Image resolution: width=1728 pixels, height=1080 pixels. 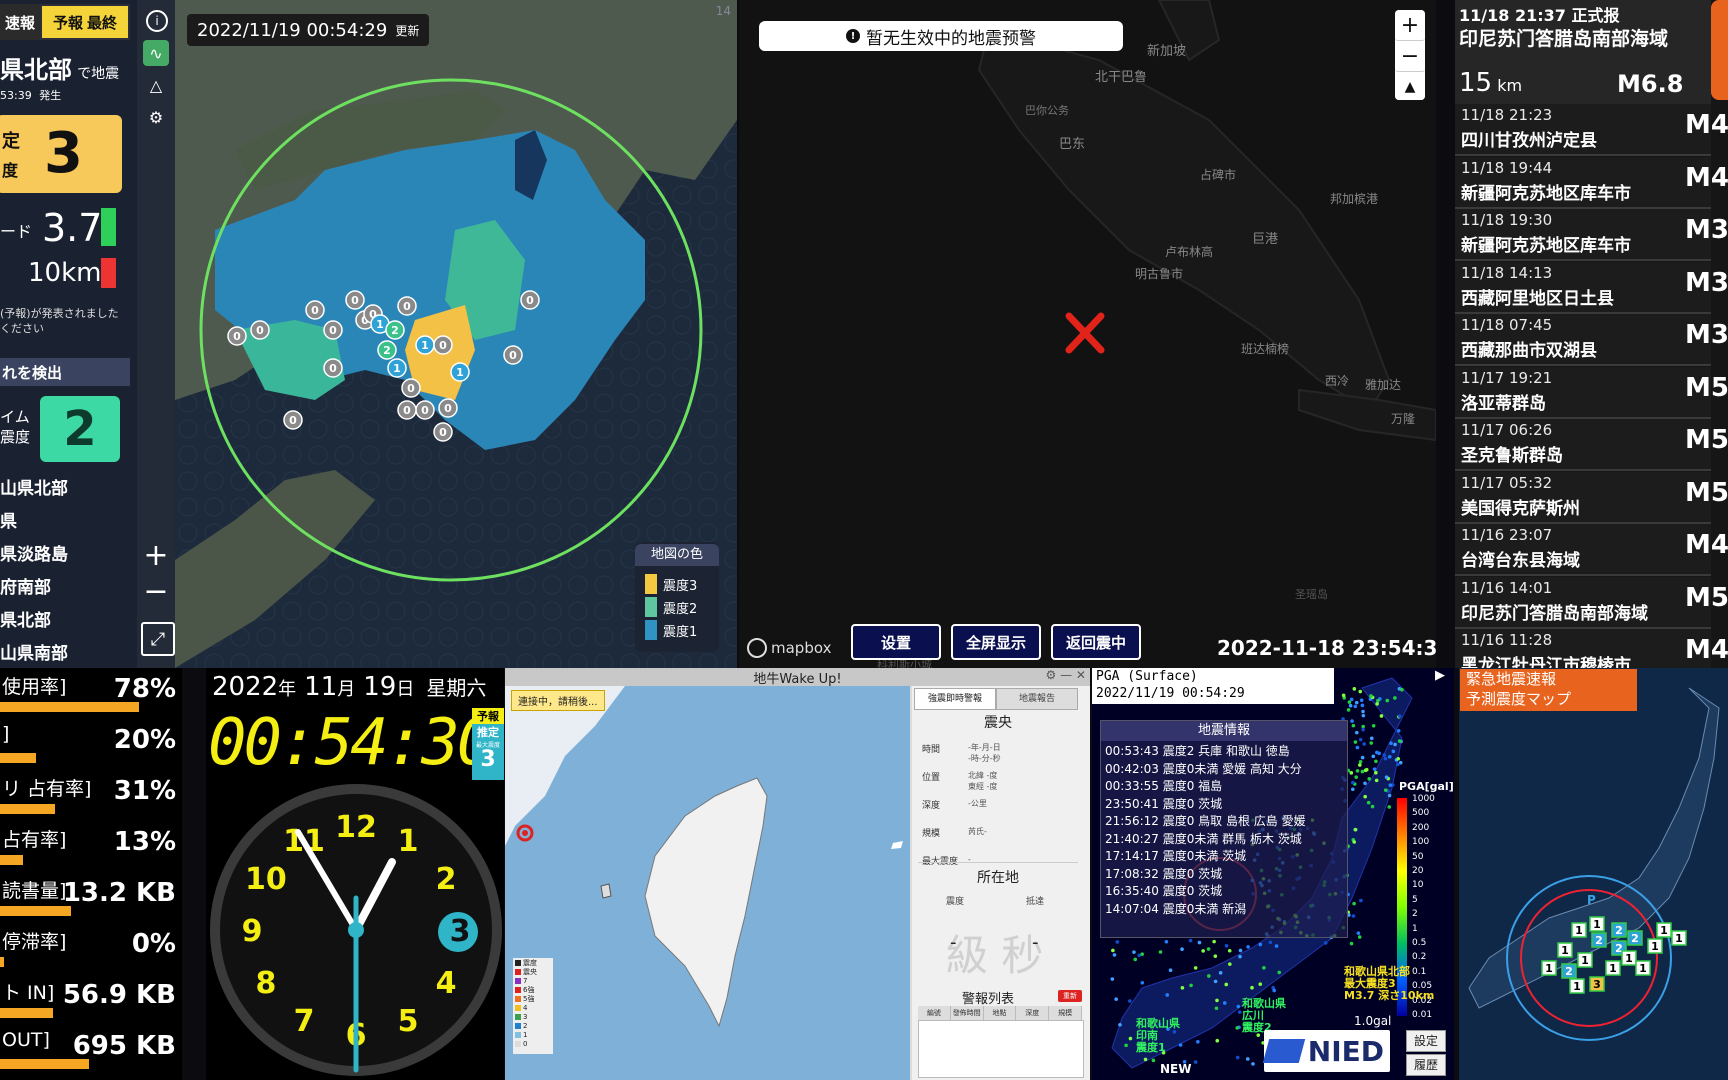 I want to click on gear-icon: ⚙, so click(x=156, y=117).